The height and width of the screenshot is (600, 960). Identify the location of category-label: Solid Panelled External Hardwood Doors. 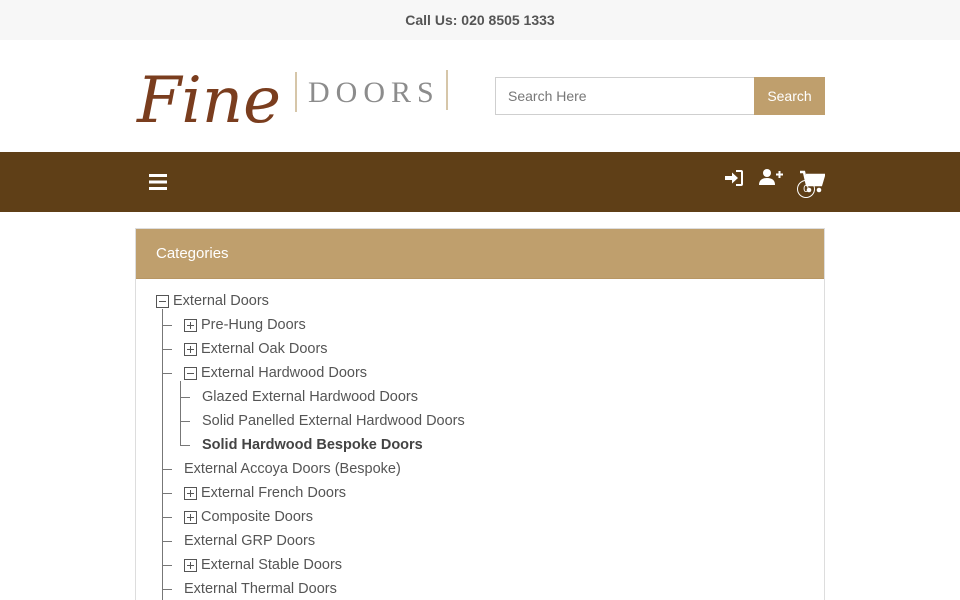
(333, 421).